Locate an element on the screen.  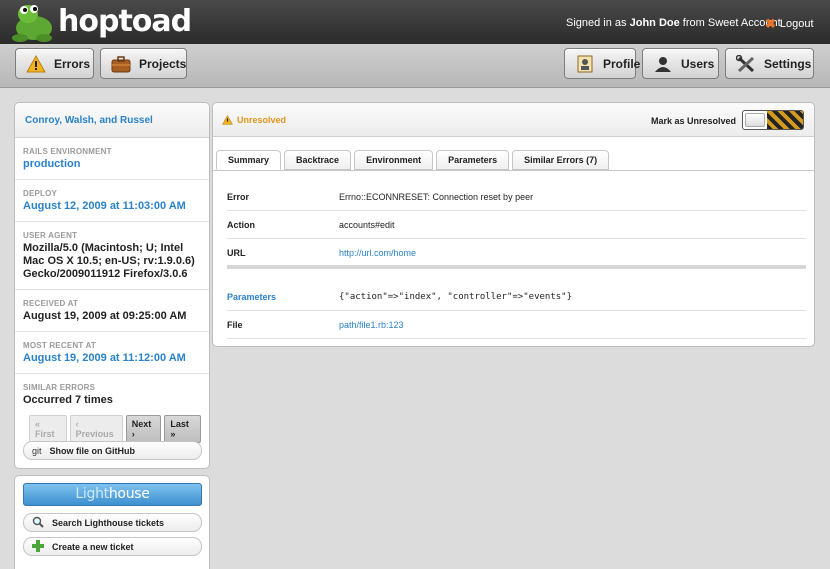
settings-label: Settings is located at coordinates (788, 63).